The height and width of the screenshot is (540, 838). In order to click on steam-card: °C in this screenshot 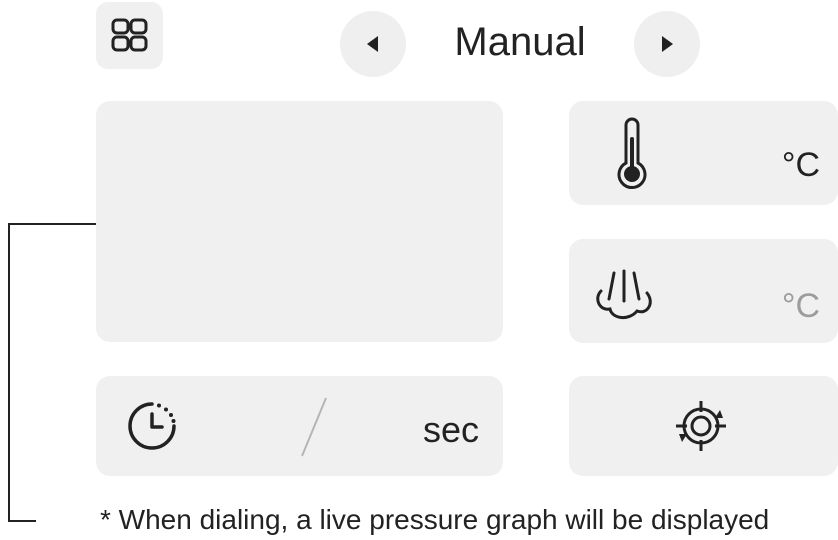, I will do `click(703, 291)`.